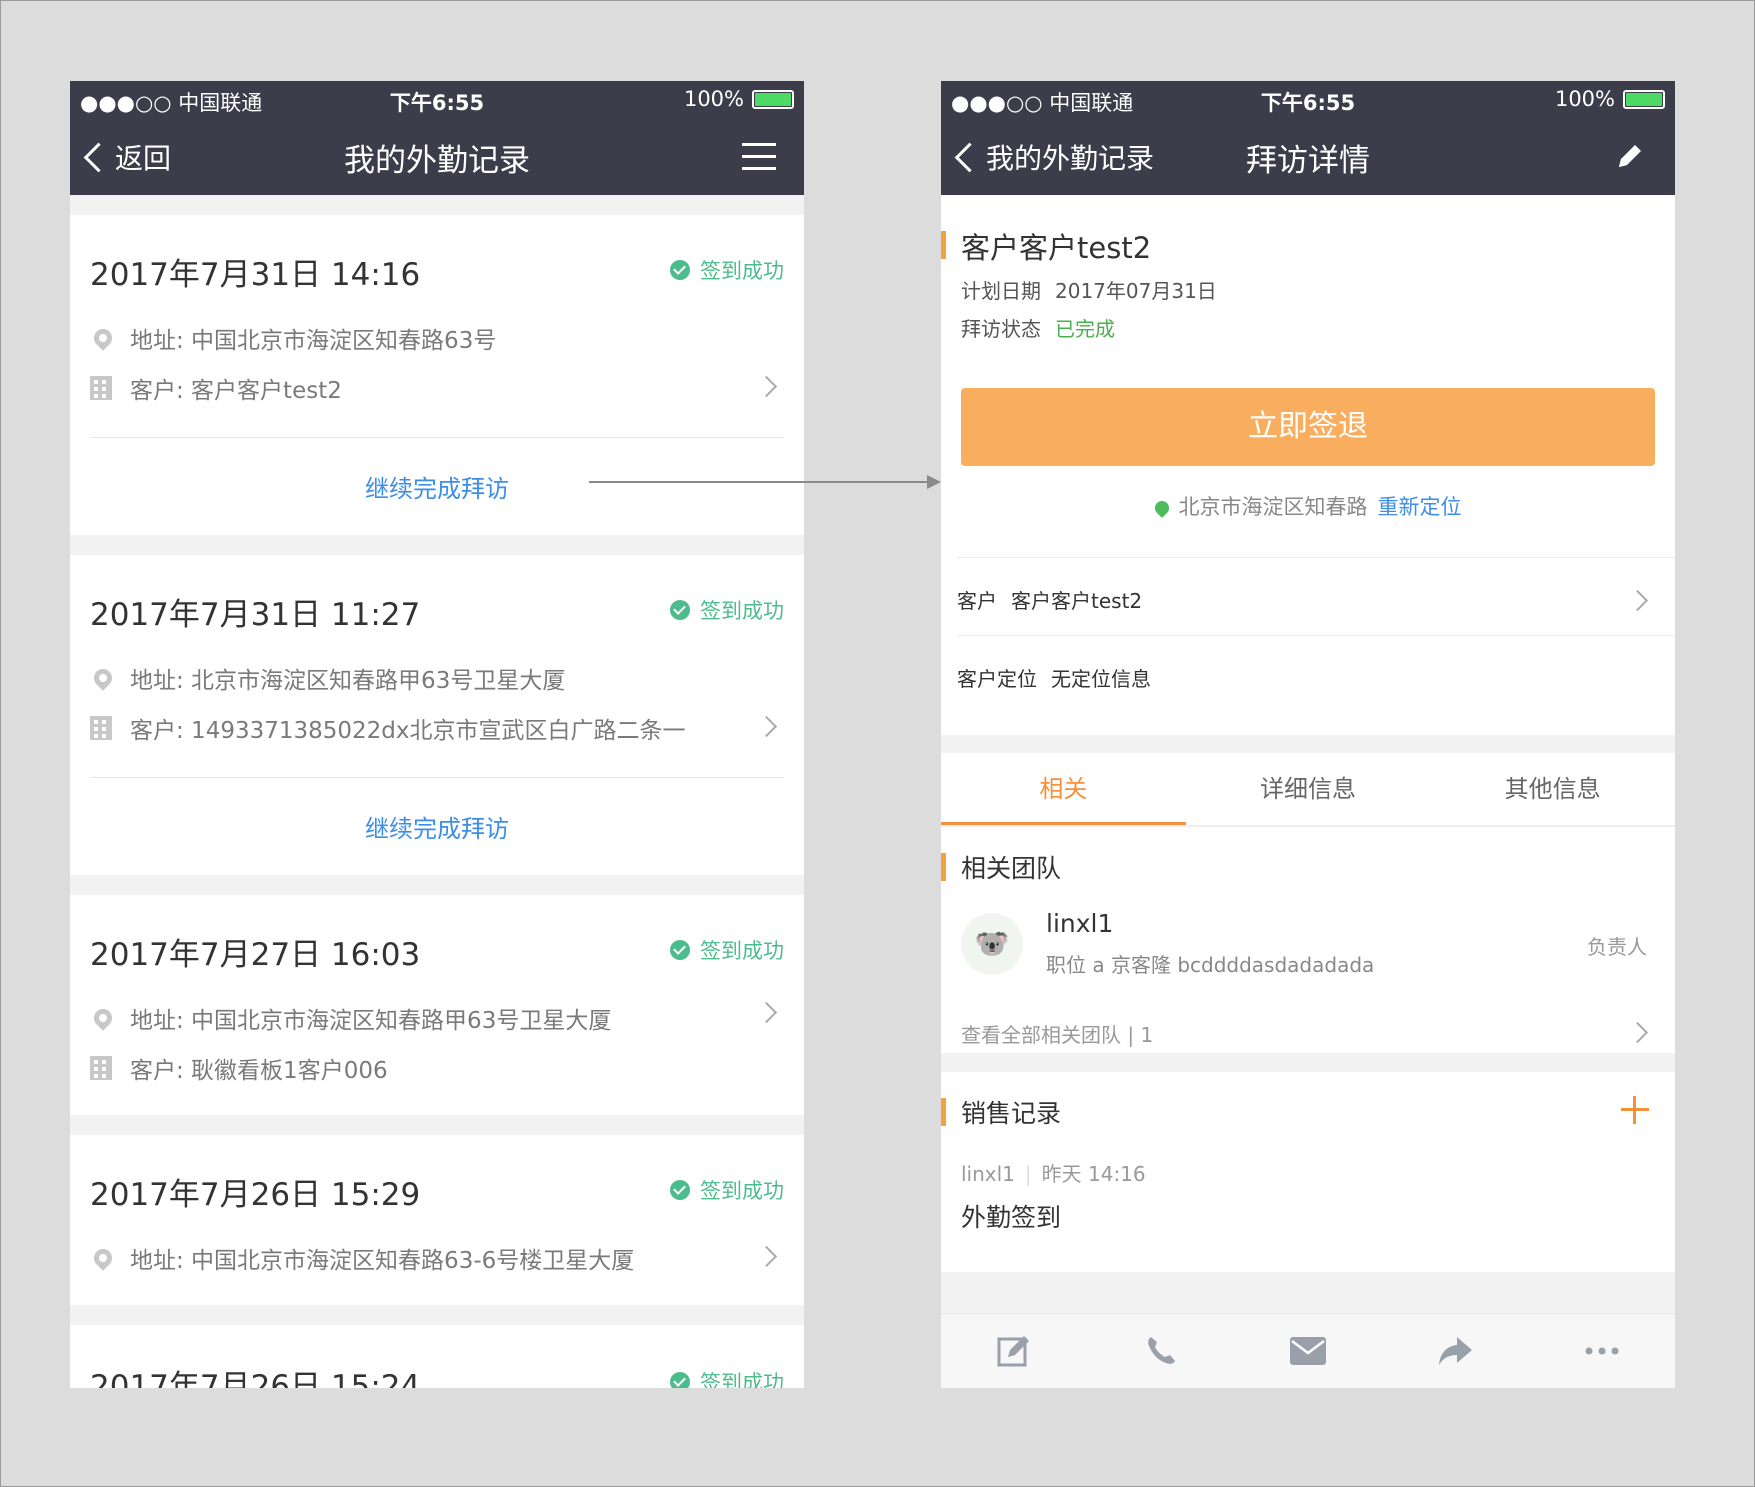  What do you see at coordinates (1001, 291) in the screenshot?
I see `plan-date-label: 计划日期` at bounding box center [1001, 291].